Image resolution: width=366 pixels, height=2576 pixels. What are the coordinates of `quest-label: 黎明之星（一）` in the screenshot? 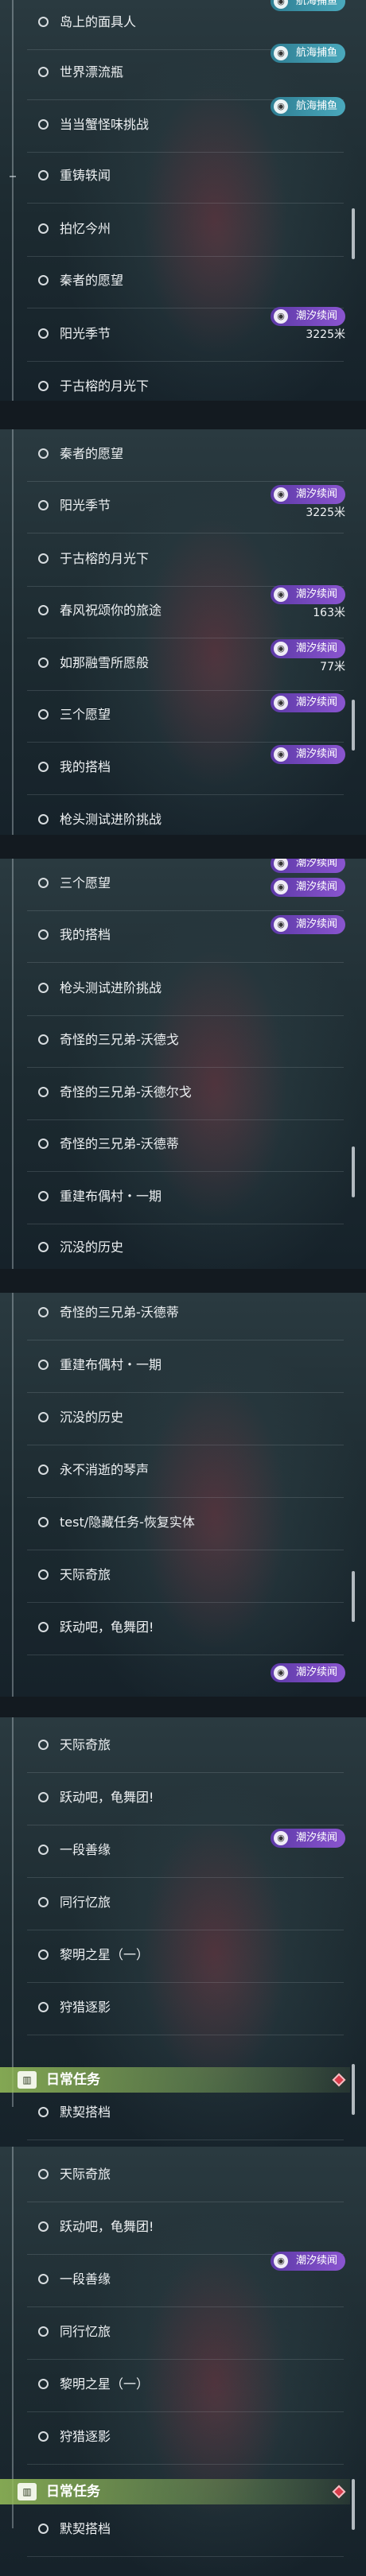 It's located at (105, 1954).